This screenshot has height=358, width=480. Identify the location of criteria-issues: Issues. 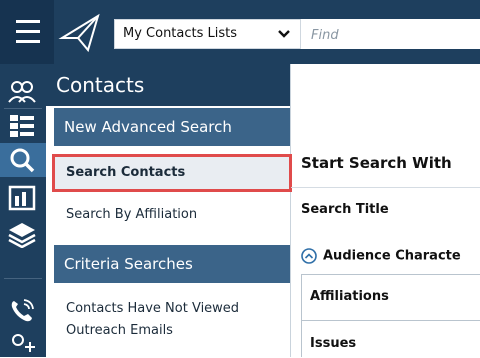
(333, 343).